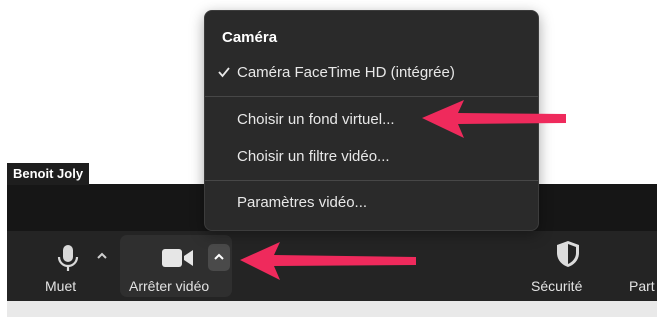 Image resolution: width=657 pixels, height=317 pixels. I want to click on menu-title: Caméra, so click(250, 37).